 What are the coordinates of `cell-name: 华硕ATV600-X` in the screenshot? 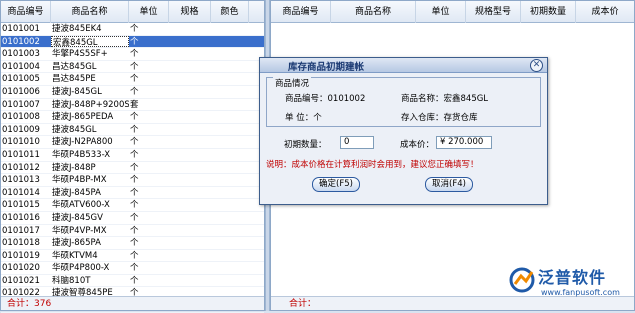 It's located at (81, 205).